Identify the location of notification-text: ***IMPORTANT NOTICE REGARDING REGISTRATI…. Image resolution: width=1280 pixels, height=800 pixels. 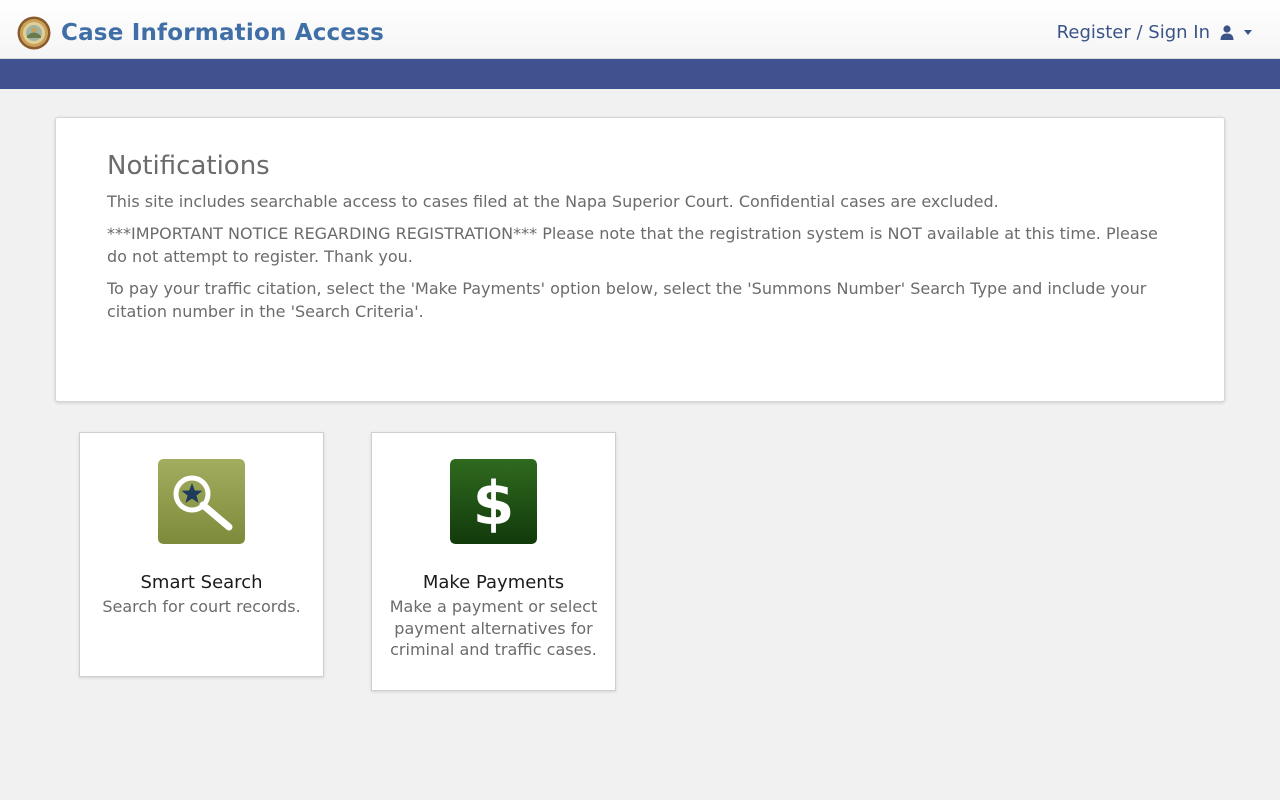
(632, 245).